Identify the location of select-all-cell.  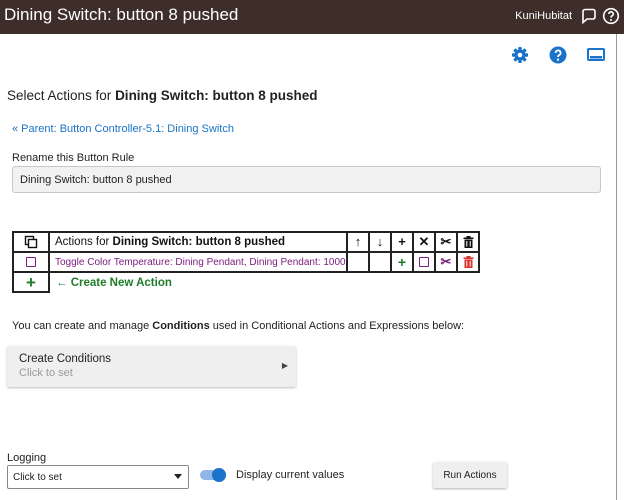
(31, 242).